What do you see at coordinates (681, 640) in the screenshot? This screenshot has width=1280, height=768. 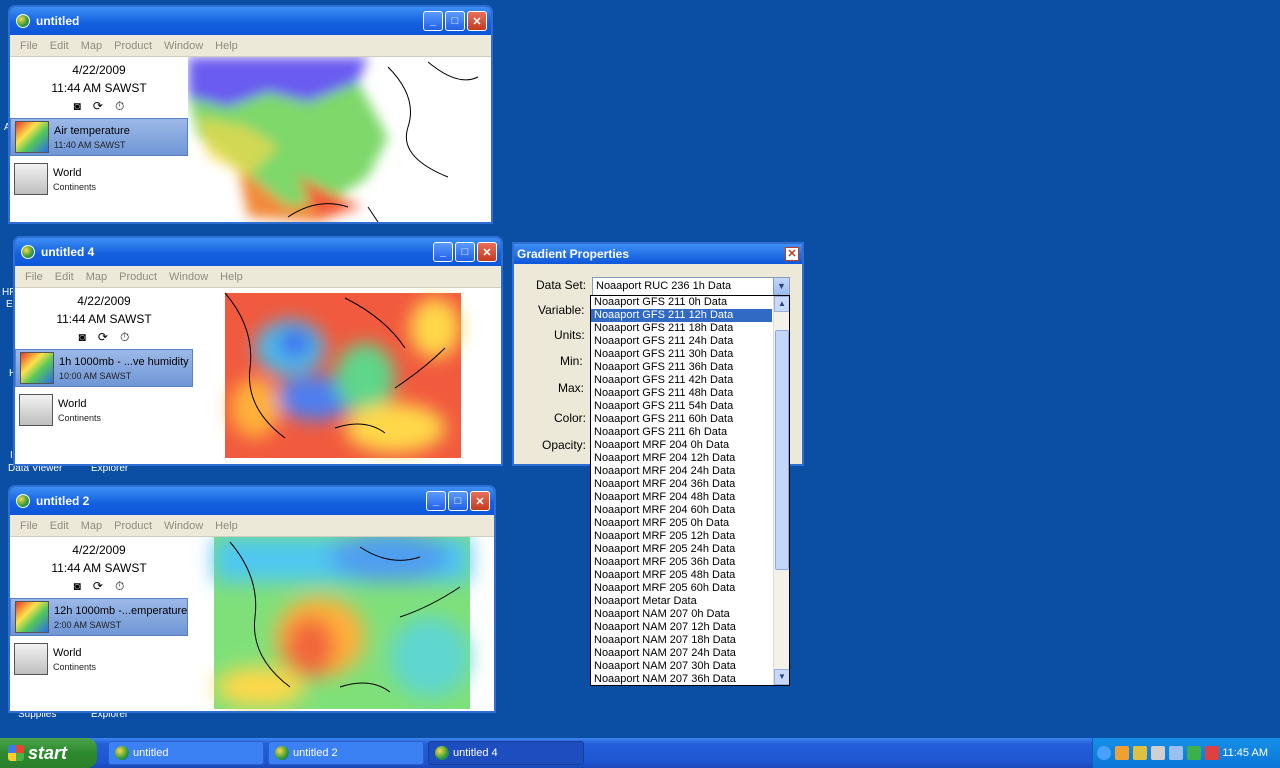 I see `dropdown-option: Noaaport NAM 207 18h Data` at bounding box center [681, 640].